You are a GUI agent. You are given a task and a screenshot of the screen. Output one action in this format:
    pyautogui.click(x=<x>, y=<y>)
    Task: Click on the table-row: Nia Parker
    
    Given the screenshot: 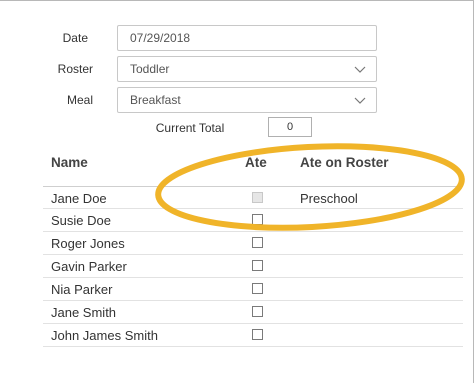 What is the action you would take?
    pyautogui.click(x=253, y=289)
    